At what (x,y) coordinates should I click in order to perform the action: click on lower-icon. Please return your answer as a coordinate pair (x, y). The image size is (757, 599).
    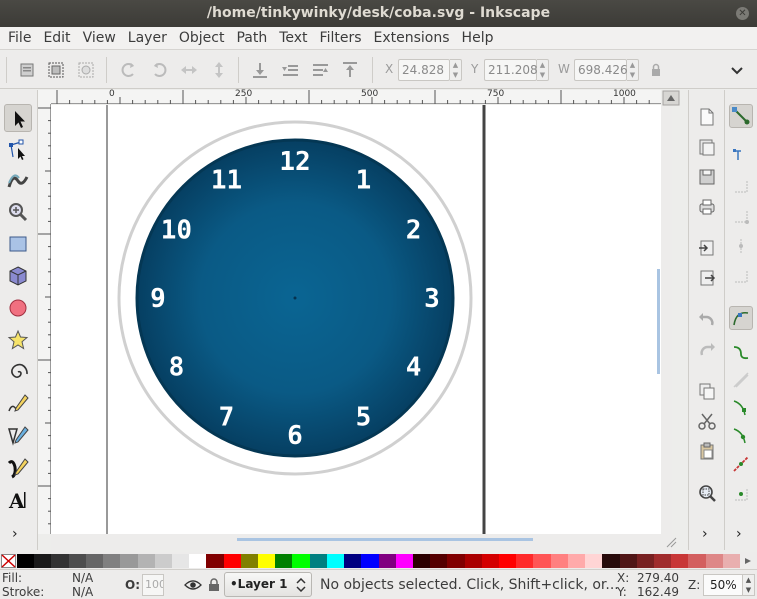
    Looking at the image, I should click on (290, 70).